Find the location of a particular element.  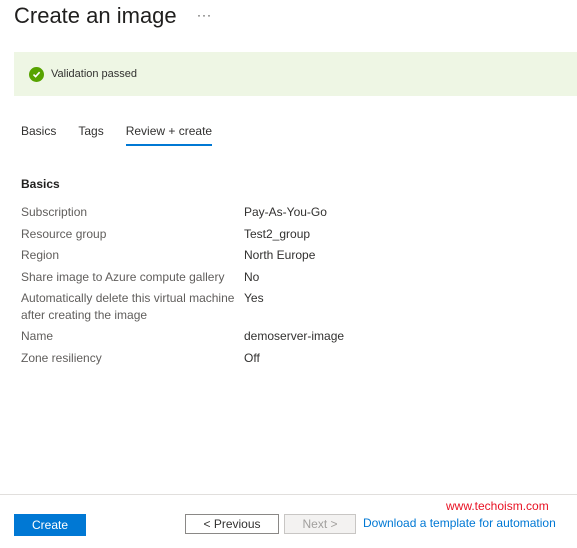

detail-value: No is located at coordinates (252, 277).